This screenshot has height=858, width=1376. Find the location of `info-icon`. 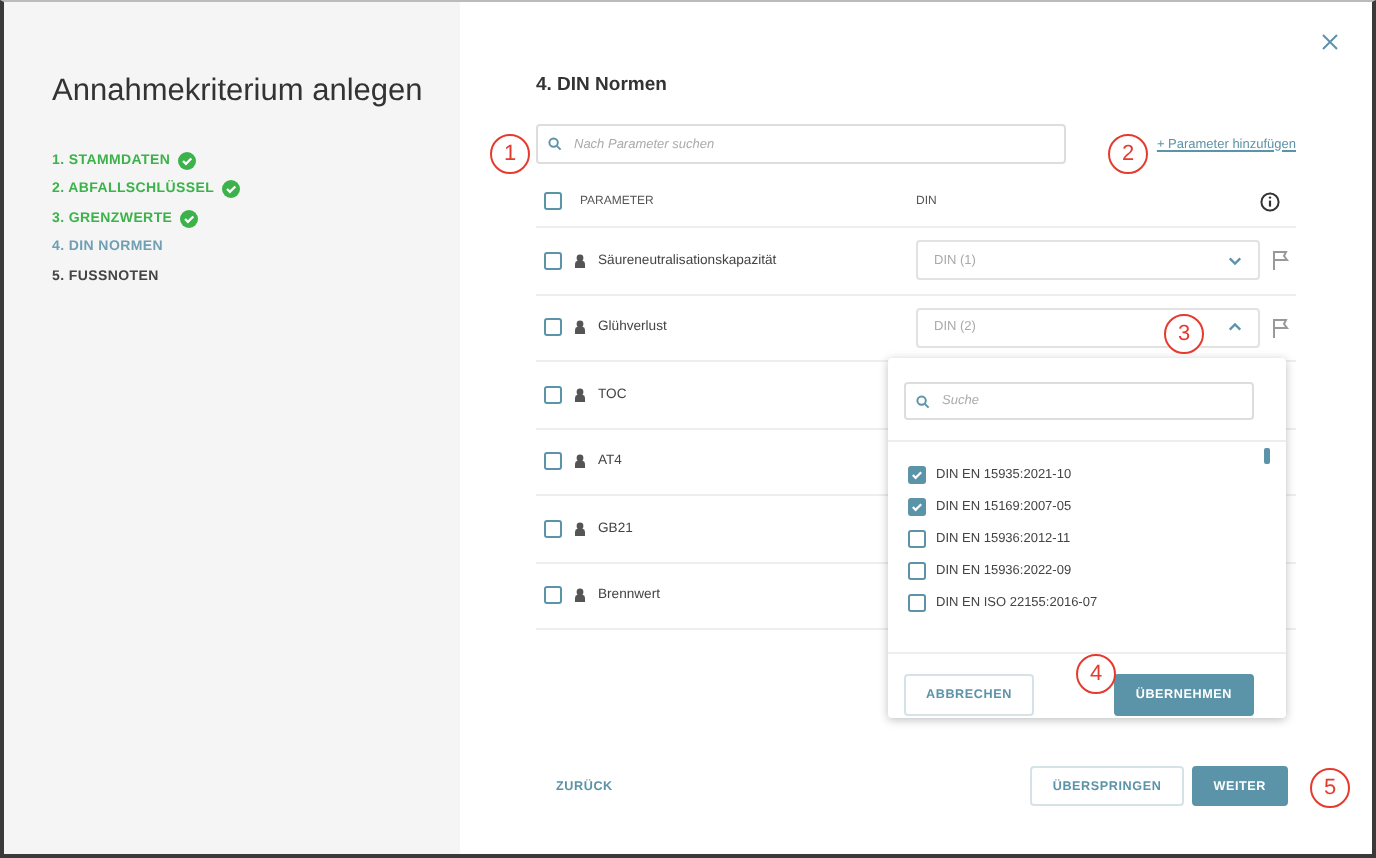

info-icon is located at coordinates (1270, 201).